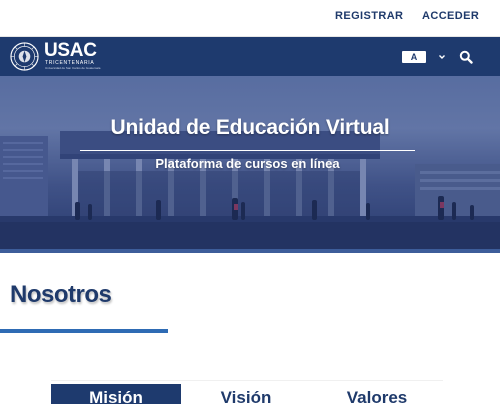 The height and width of the screenshot is (404, 500). What do you see at coordinates (377, 394) in the screenshot?
I see `tab-valores: Valores` at bounding box center [377, 394].